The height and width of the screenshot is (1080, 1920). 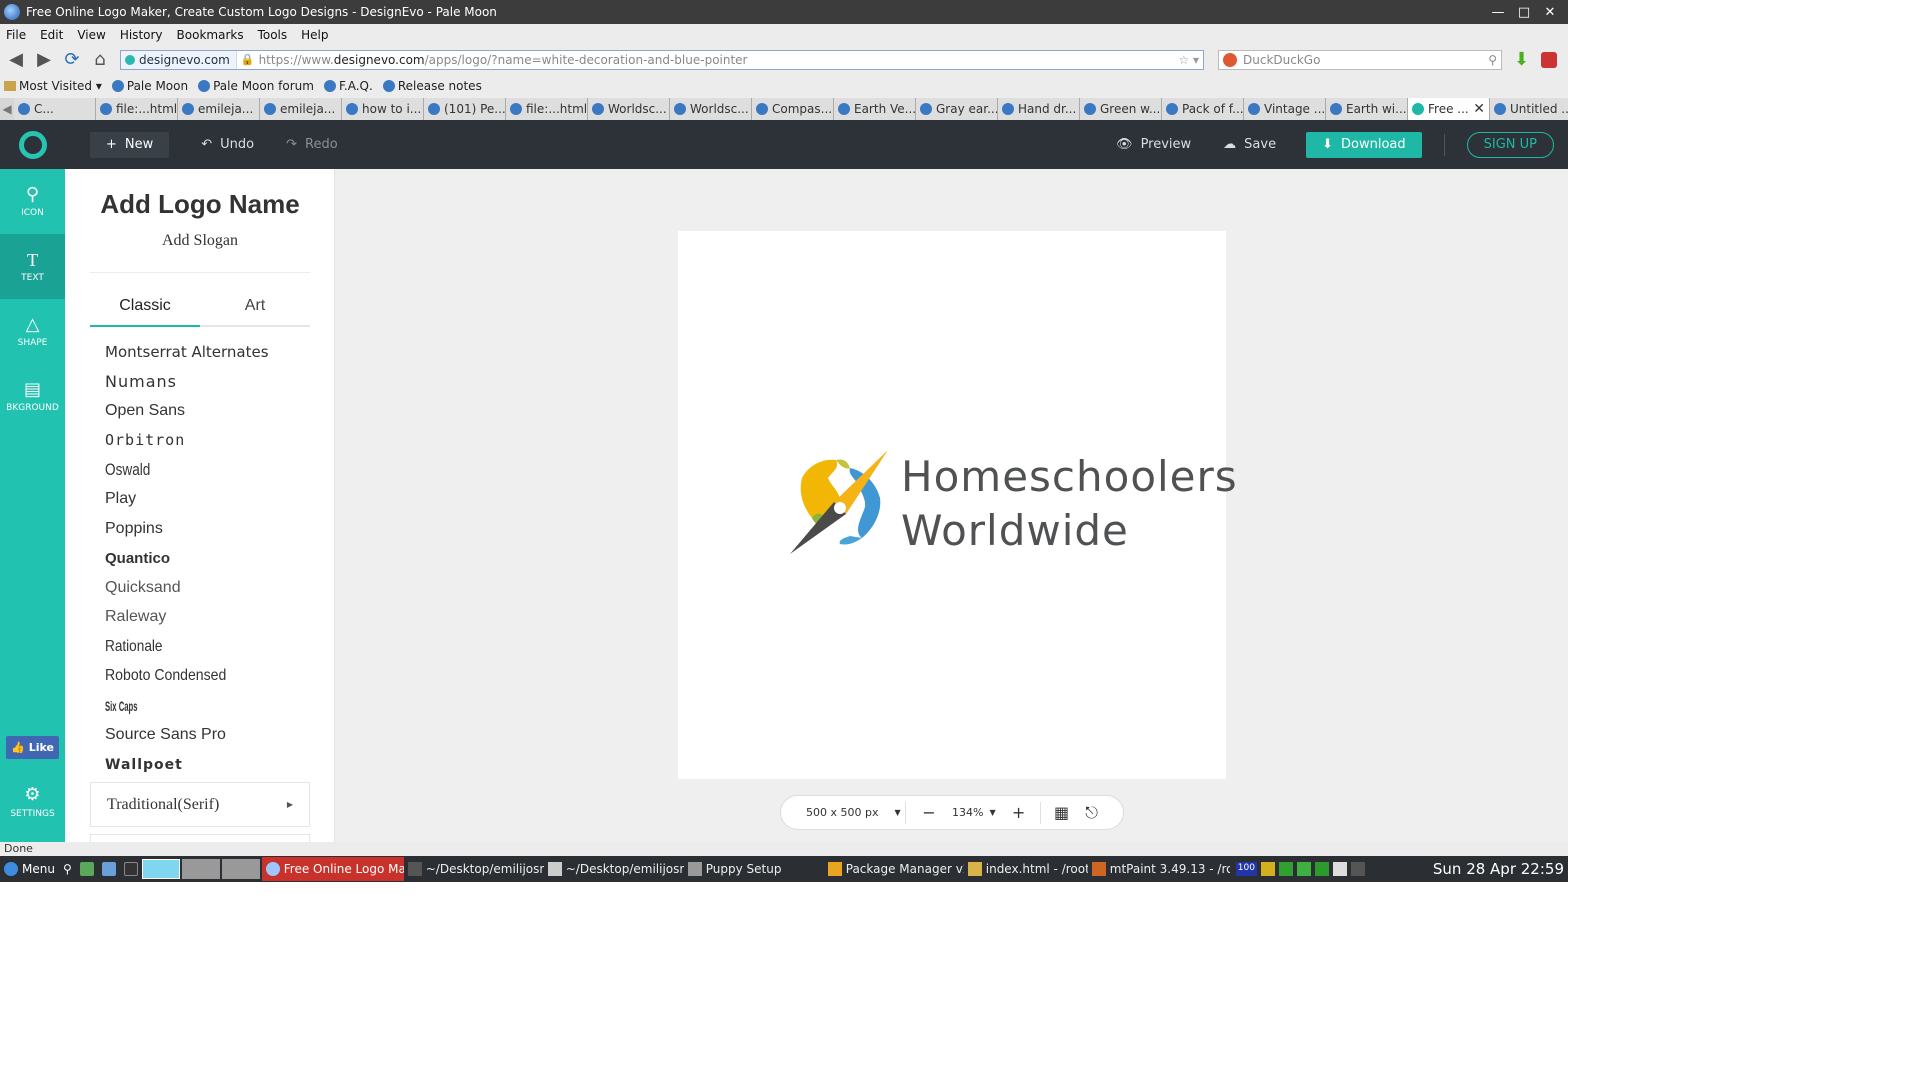 I want to click on grid-icon: ▦, so click(x=1062, y=812).